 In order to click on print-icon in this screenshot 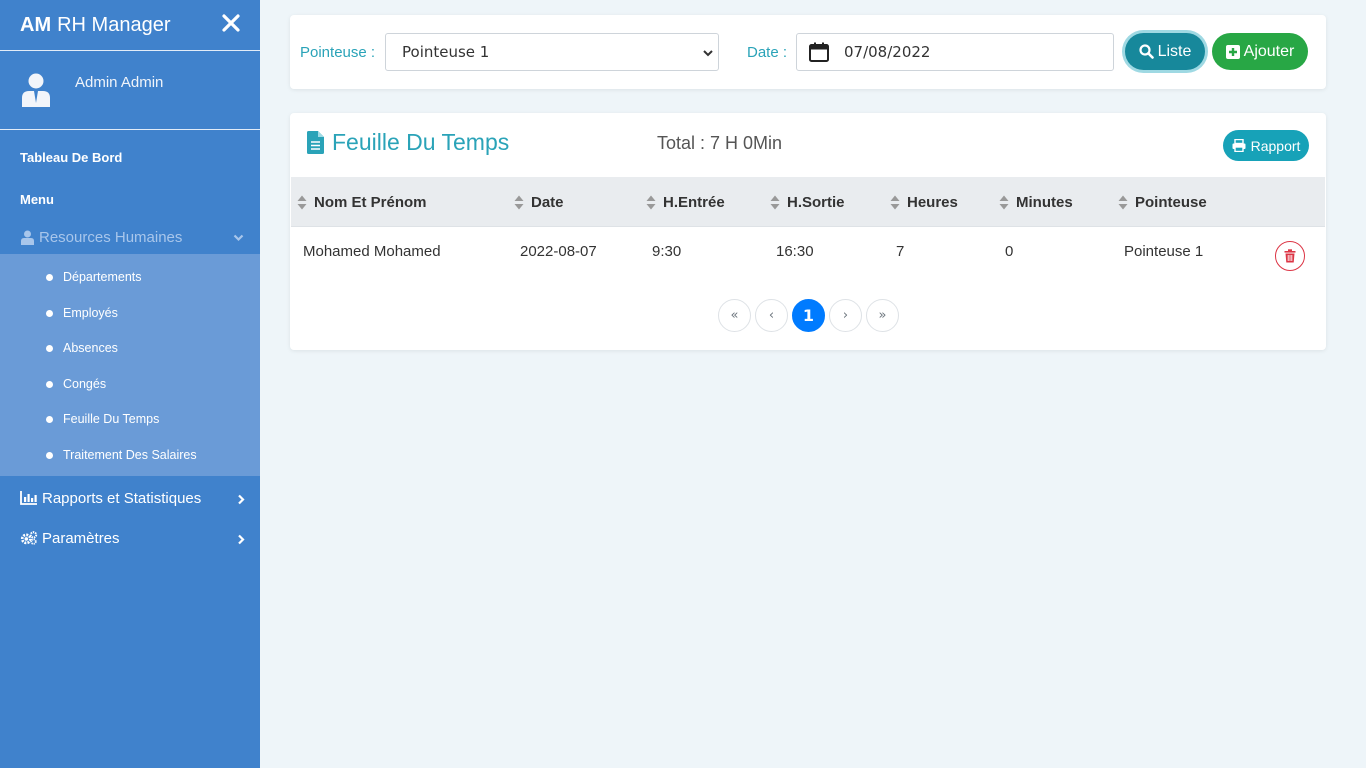, I will do `click(1239, 145)`.